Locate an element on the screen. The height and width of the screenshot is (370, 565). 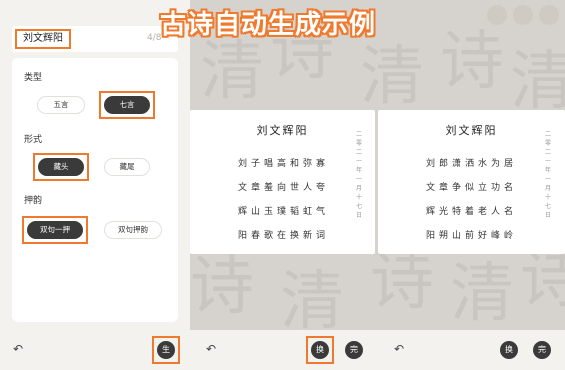
poem-line: 辉山玉璞韬虹气 is located at coordinates (284, 212).